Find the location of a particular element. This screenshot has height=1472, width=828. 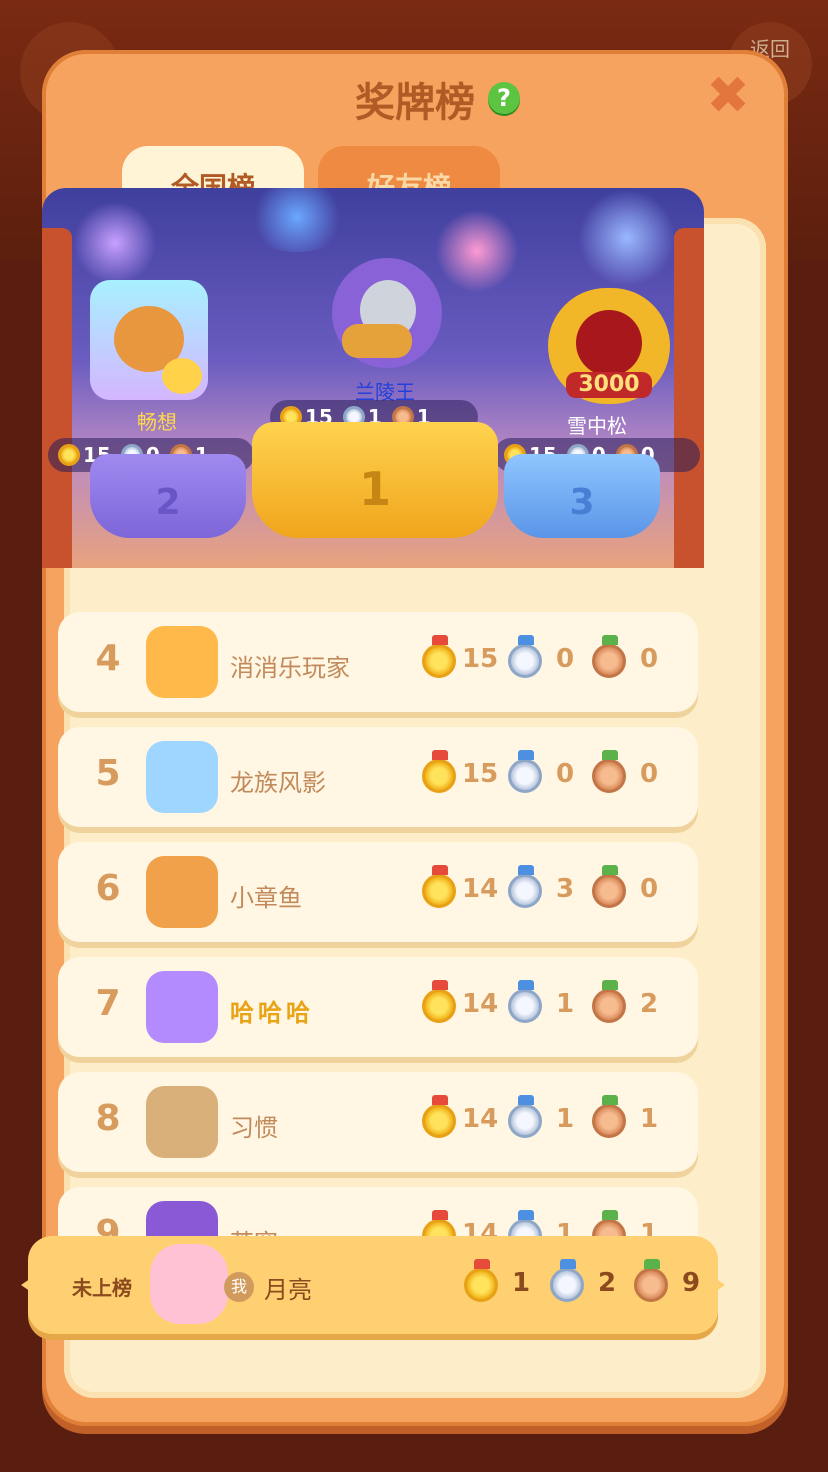

third-place-name: 雪中松 is located at coordinates (597, 426).